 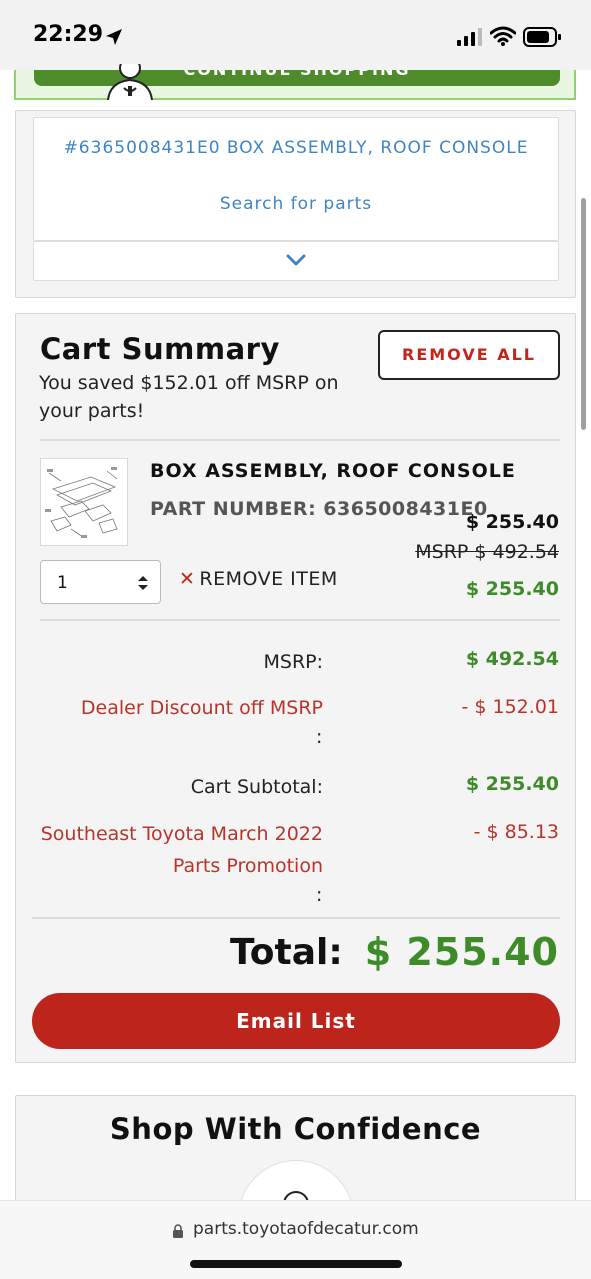 I want to click on total-value: $ 255.40, so click(x=461, y=952).